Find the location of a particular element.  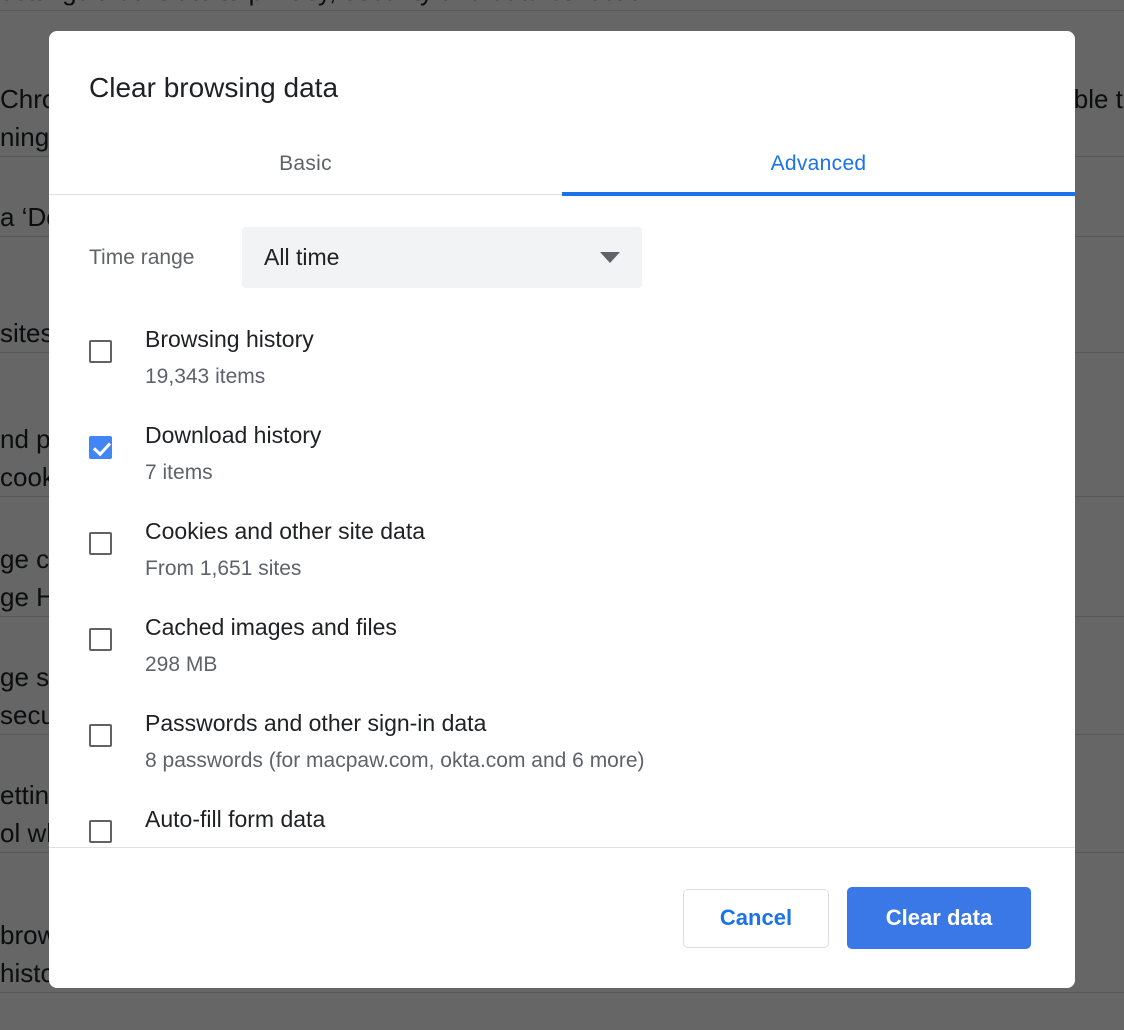

checkbox-item-label: Download history is located at coordinates (233, 435).